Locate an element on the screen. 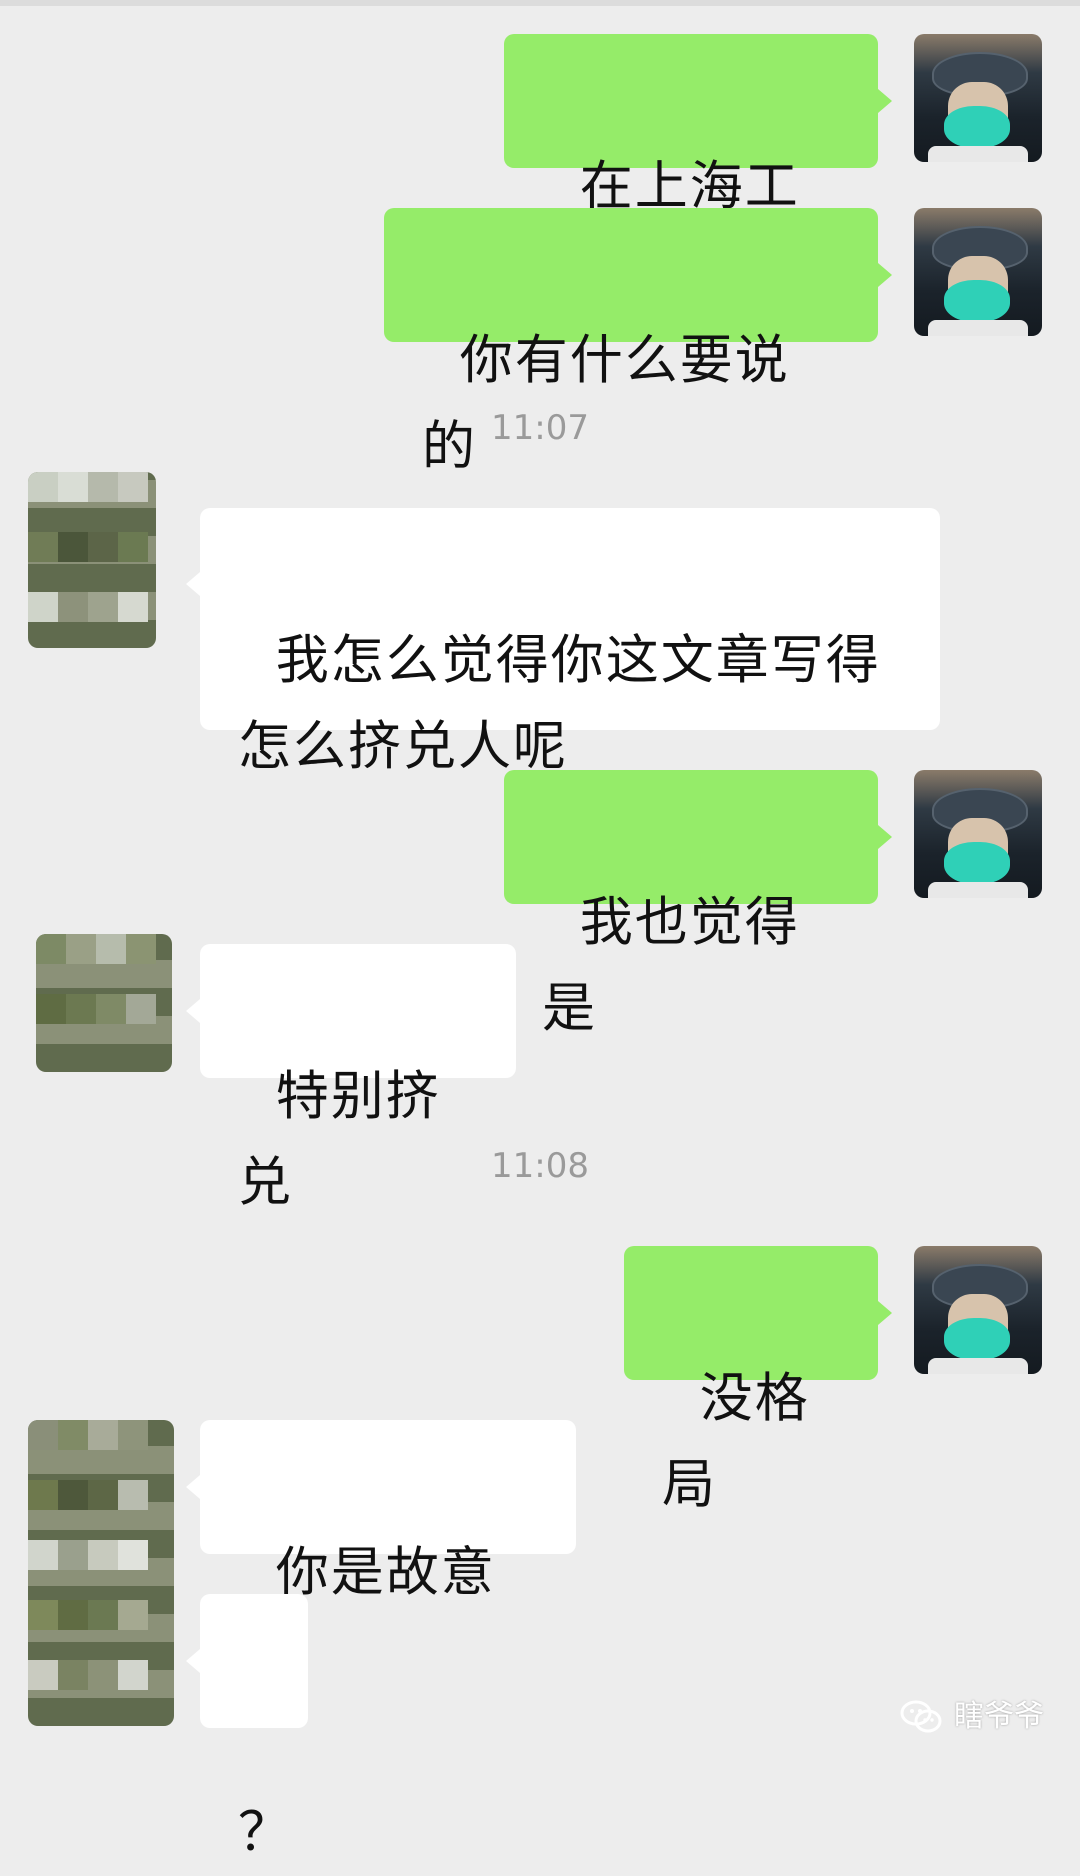  message-text: 特别挤兑 is located at coordinates (339, 1139).